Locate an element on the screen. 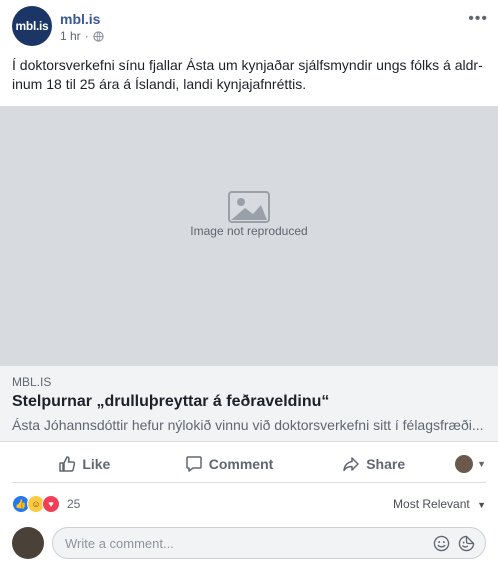 The image size is (498, 565). comment-label: Comment is located at coordinates (241, 464).